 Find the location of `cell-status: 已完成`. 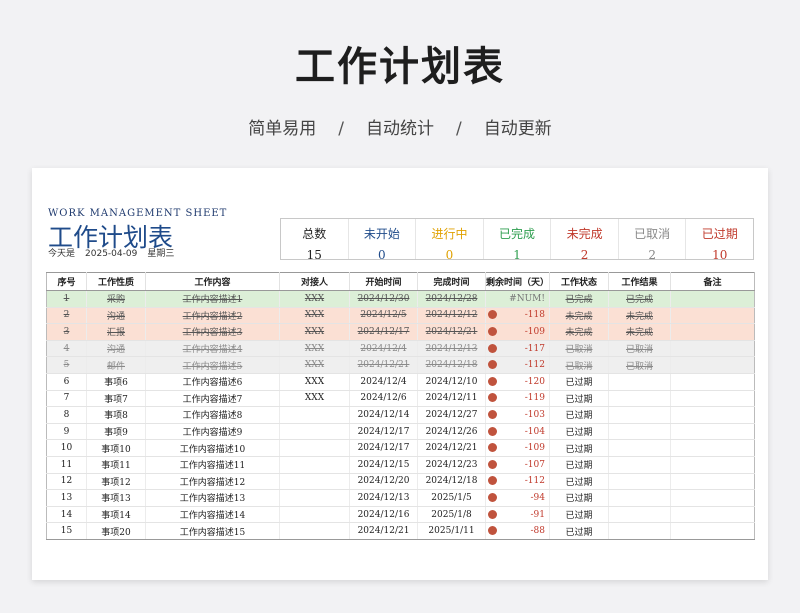

cell-status: 已完成 is located at coordinates (579, 299).